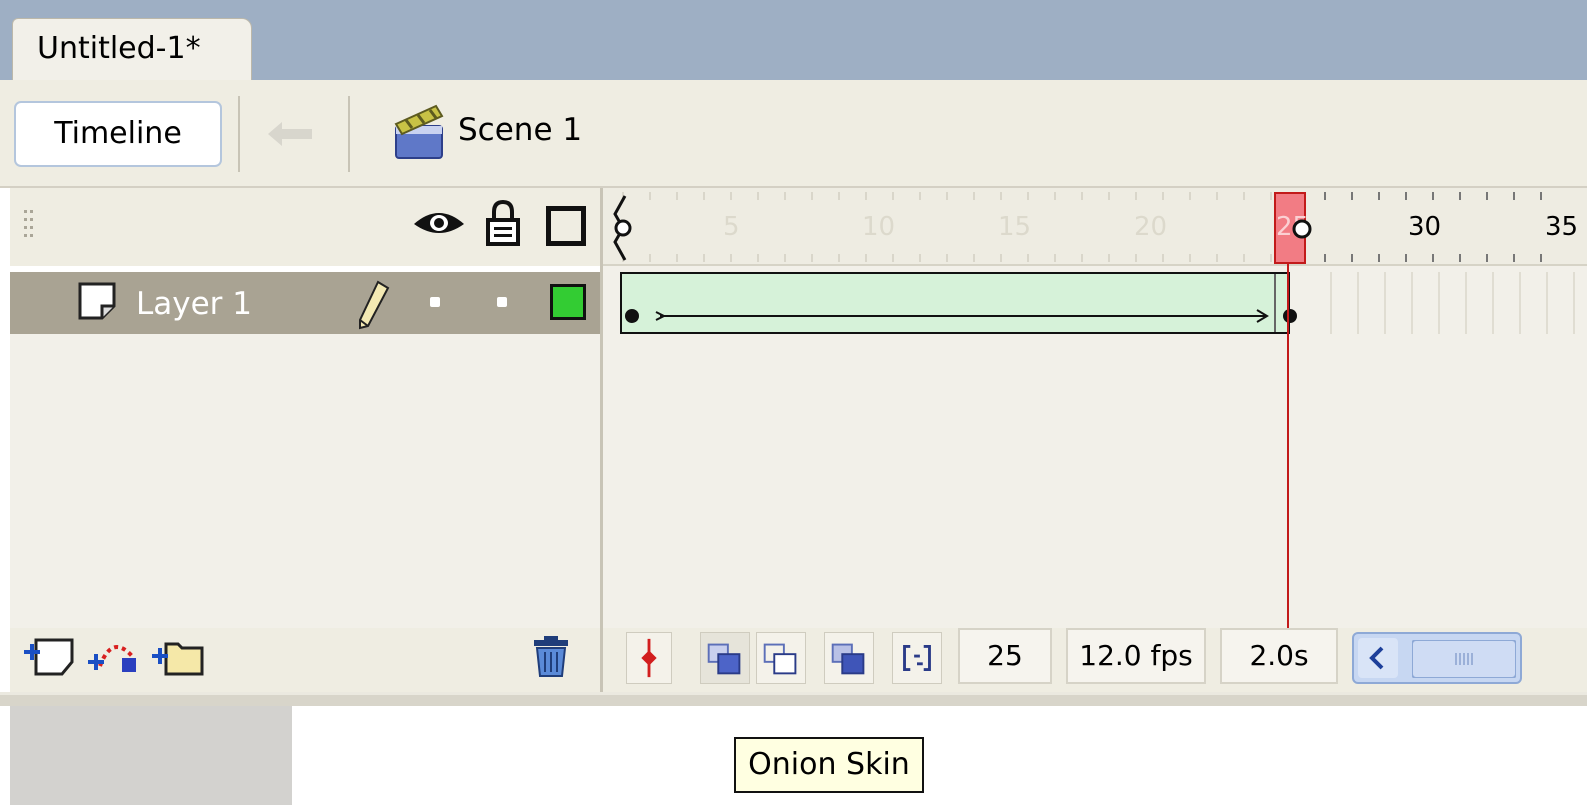 The height and width of the screenshot is (805, 1587). What do you see at coordinates (419, 131) in the screenshot?
I see `scene-clapper-icon` at bounding box center [419, 131].